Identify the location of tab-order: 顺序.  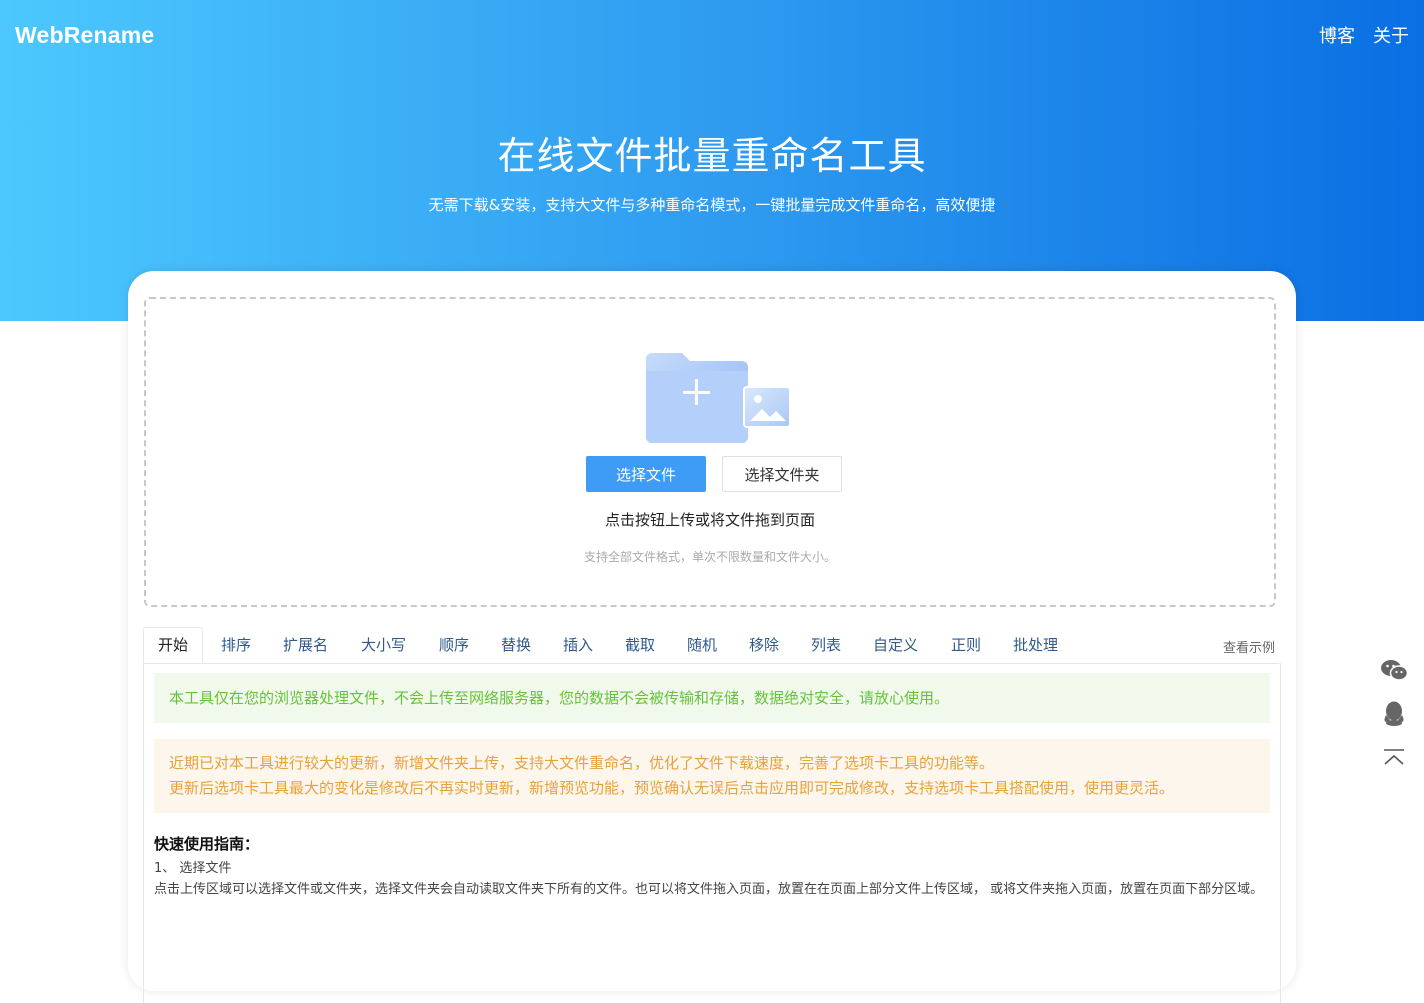
(454, 645).